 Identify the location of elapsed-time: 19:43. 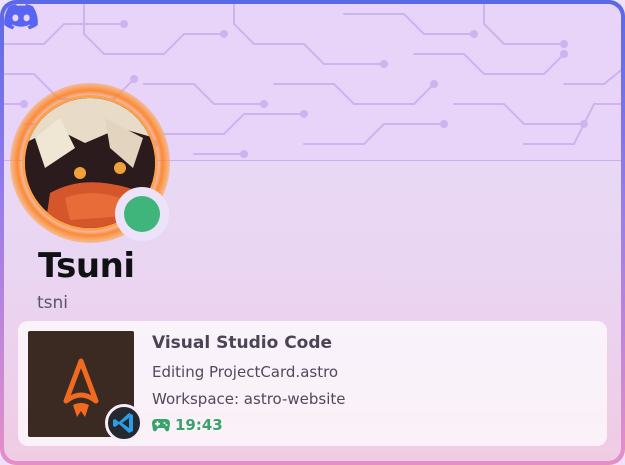
(199, 425).